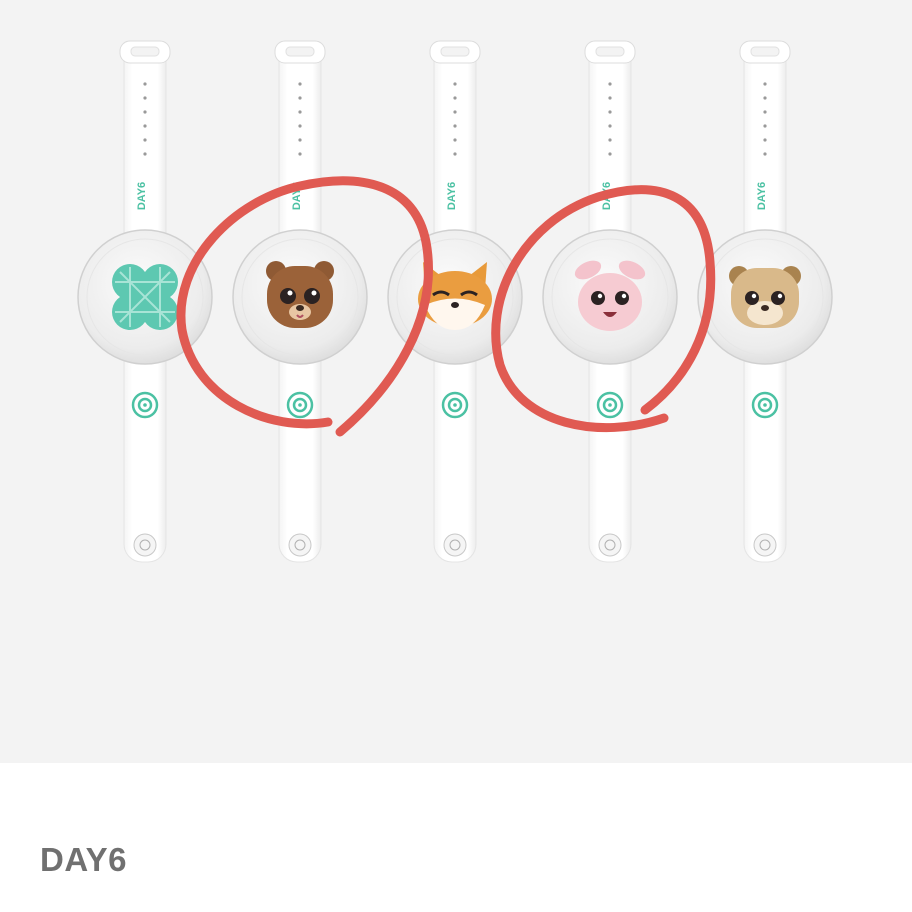 Image resolution: width=912 pixels, height=912 pixels. I want to click on wristband-2: DAY6, so click(300, 301).